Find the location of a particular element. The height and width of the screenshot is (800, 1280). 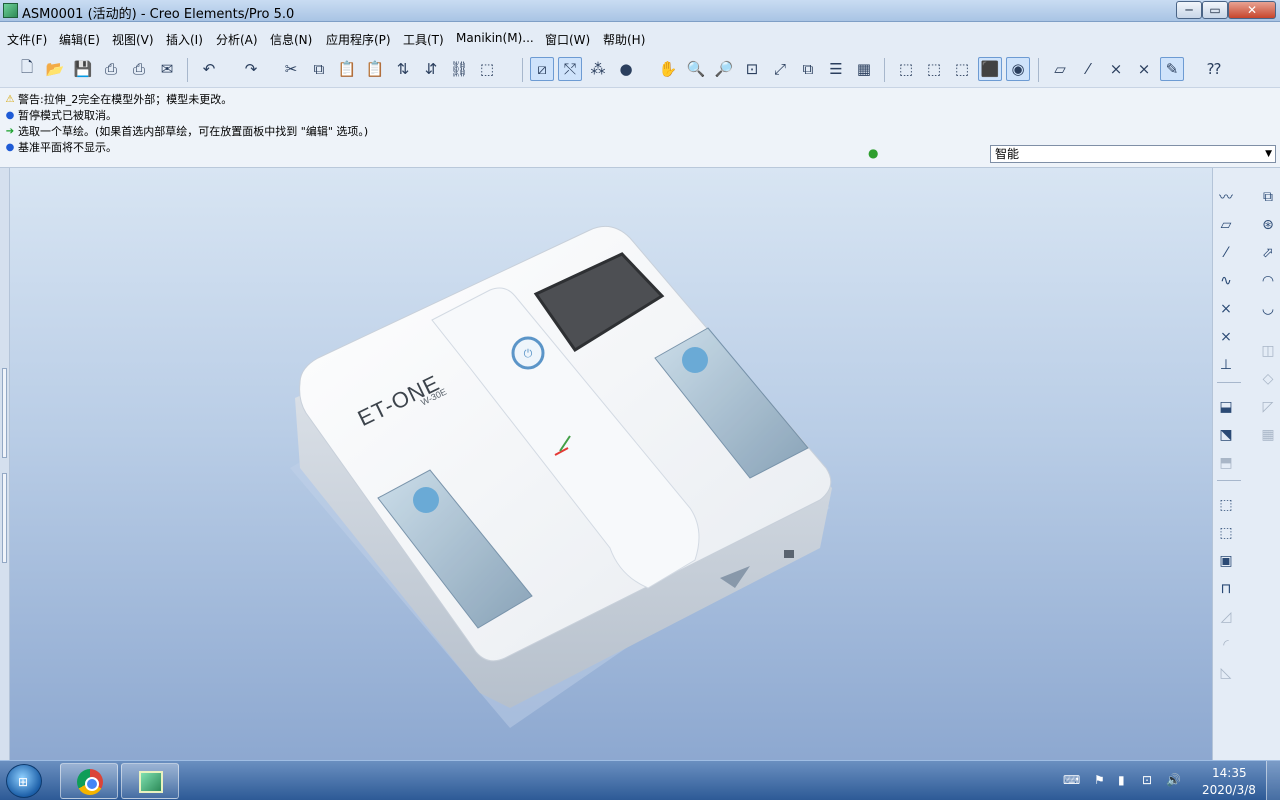

chamfer-icon: ◺ is located at coordinates (1226, 673).